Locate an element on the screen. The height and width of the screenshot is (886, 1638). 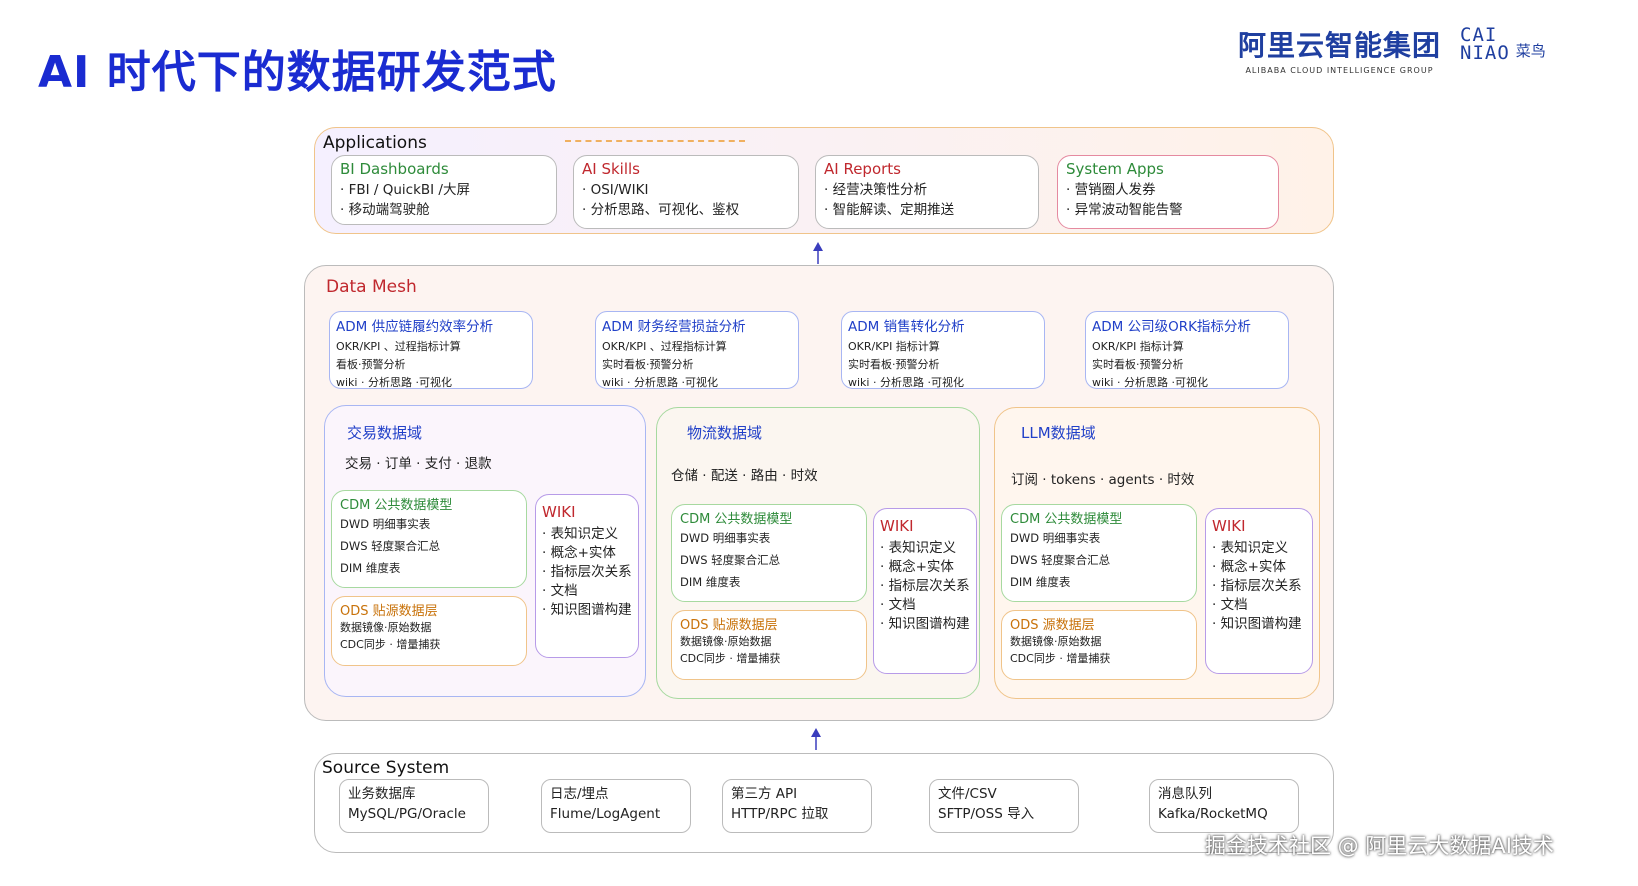
cainiao-logo: CAI NIAO 菜鸟 is located at coordinates (1503, 45).